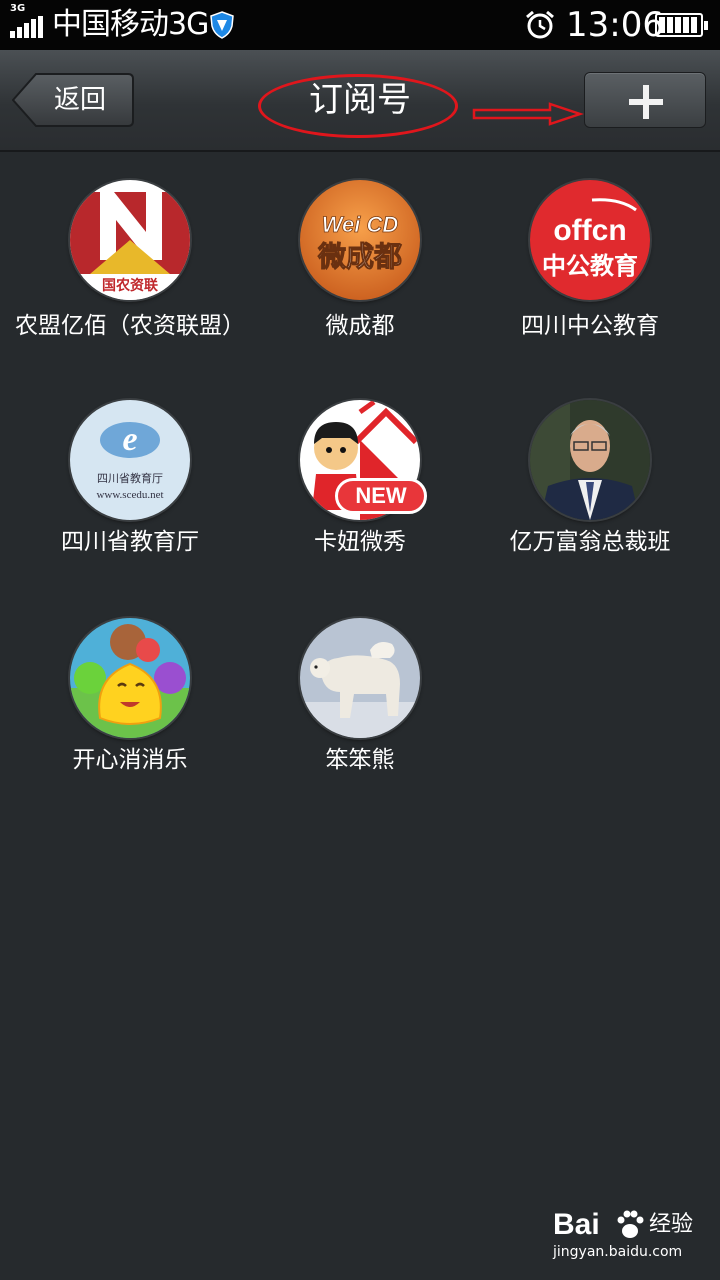 Image resolution: width=720 pixels, height=1280 pixels. What do you see at coordinates (360, 760) in the screenshot?
I see `account-name: 笨笨熊` at bounding box center [360, 760].